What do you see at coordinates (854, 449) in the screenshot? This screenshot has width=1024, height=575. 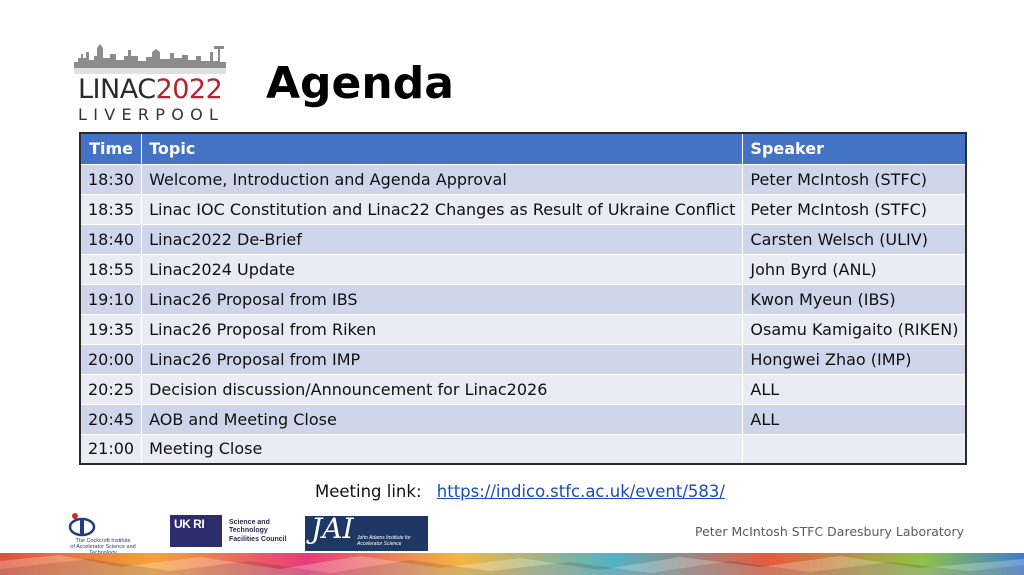 I see `row-speaker` at bounding box center [854, 449].